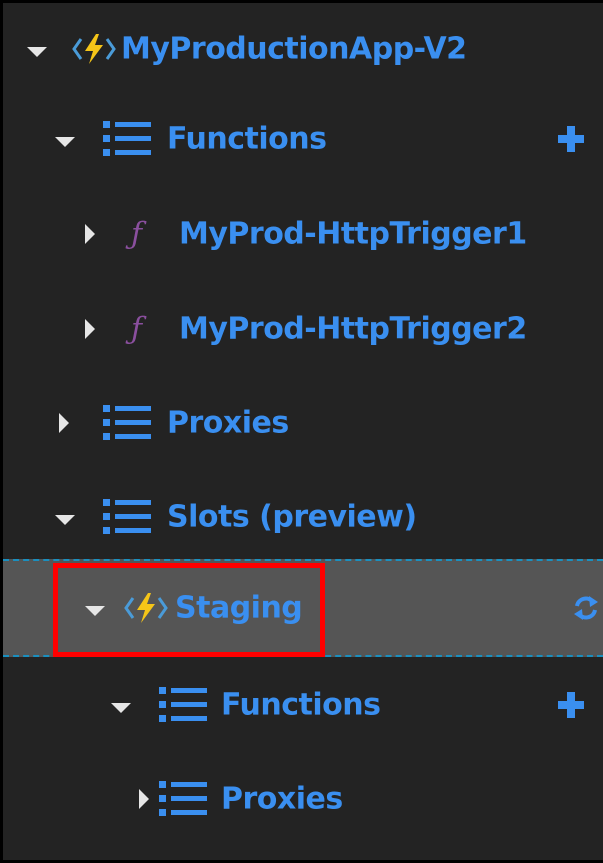  Describe the element at coordinates (294, 49) in the screenshot. I see `tree-item-label: MyProductionApp-V2` at that location.